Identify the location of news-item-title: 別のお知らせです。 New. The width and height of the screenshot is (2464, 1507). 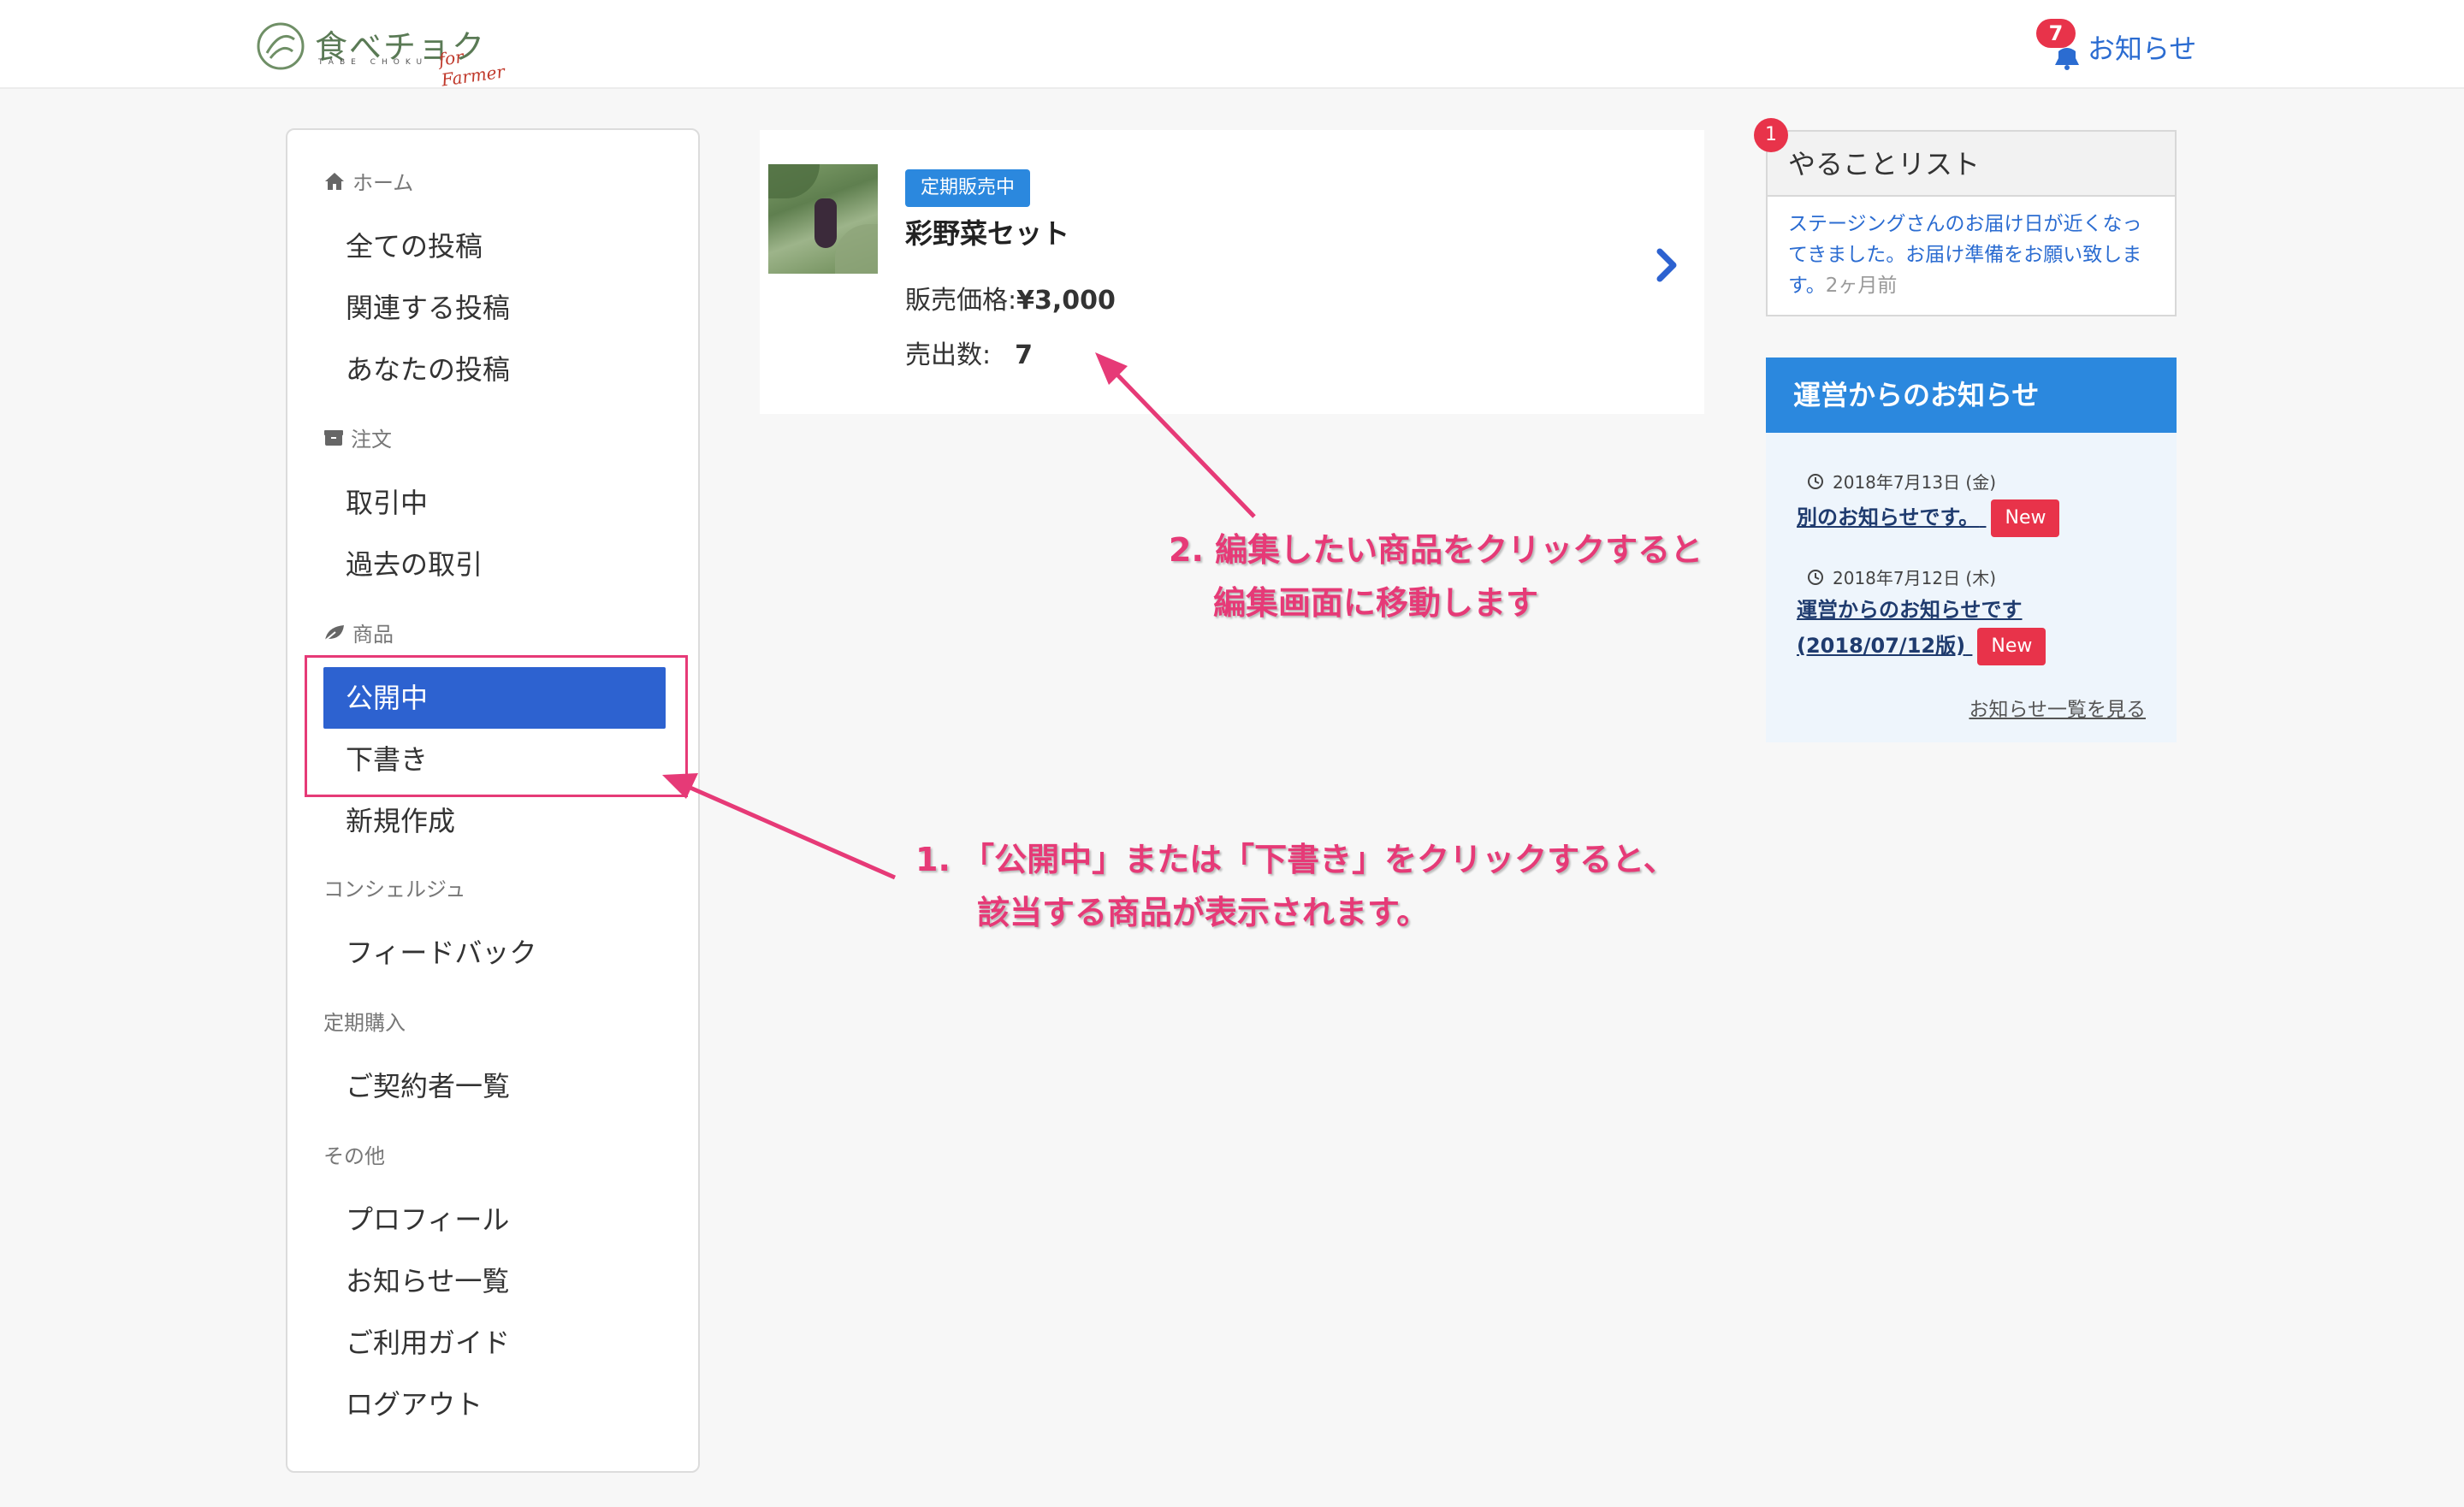
(1928, 518).